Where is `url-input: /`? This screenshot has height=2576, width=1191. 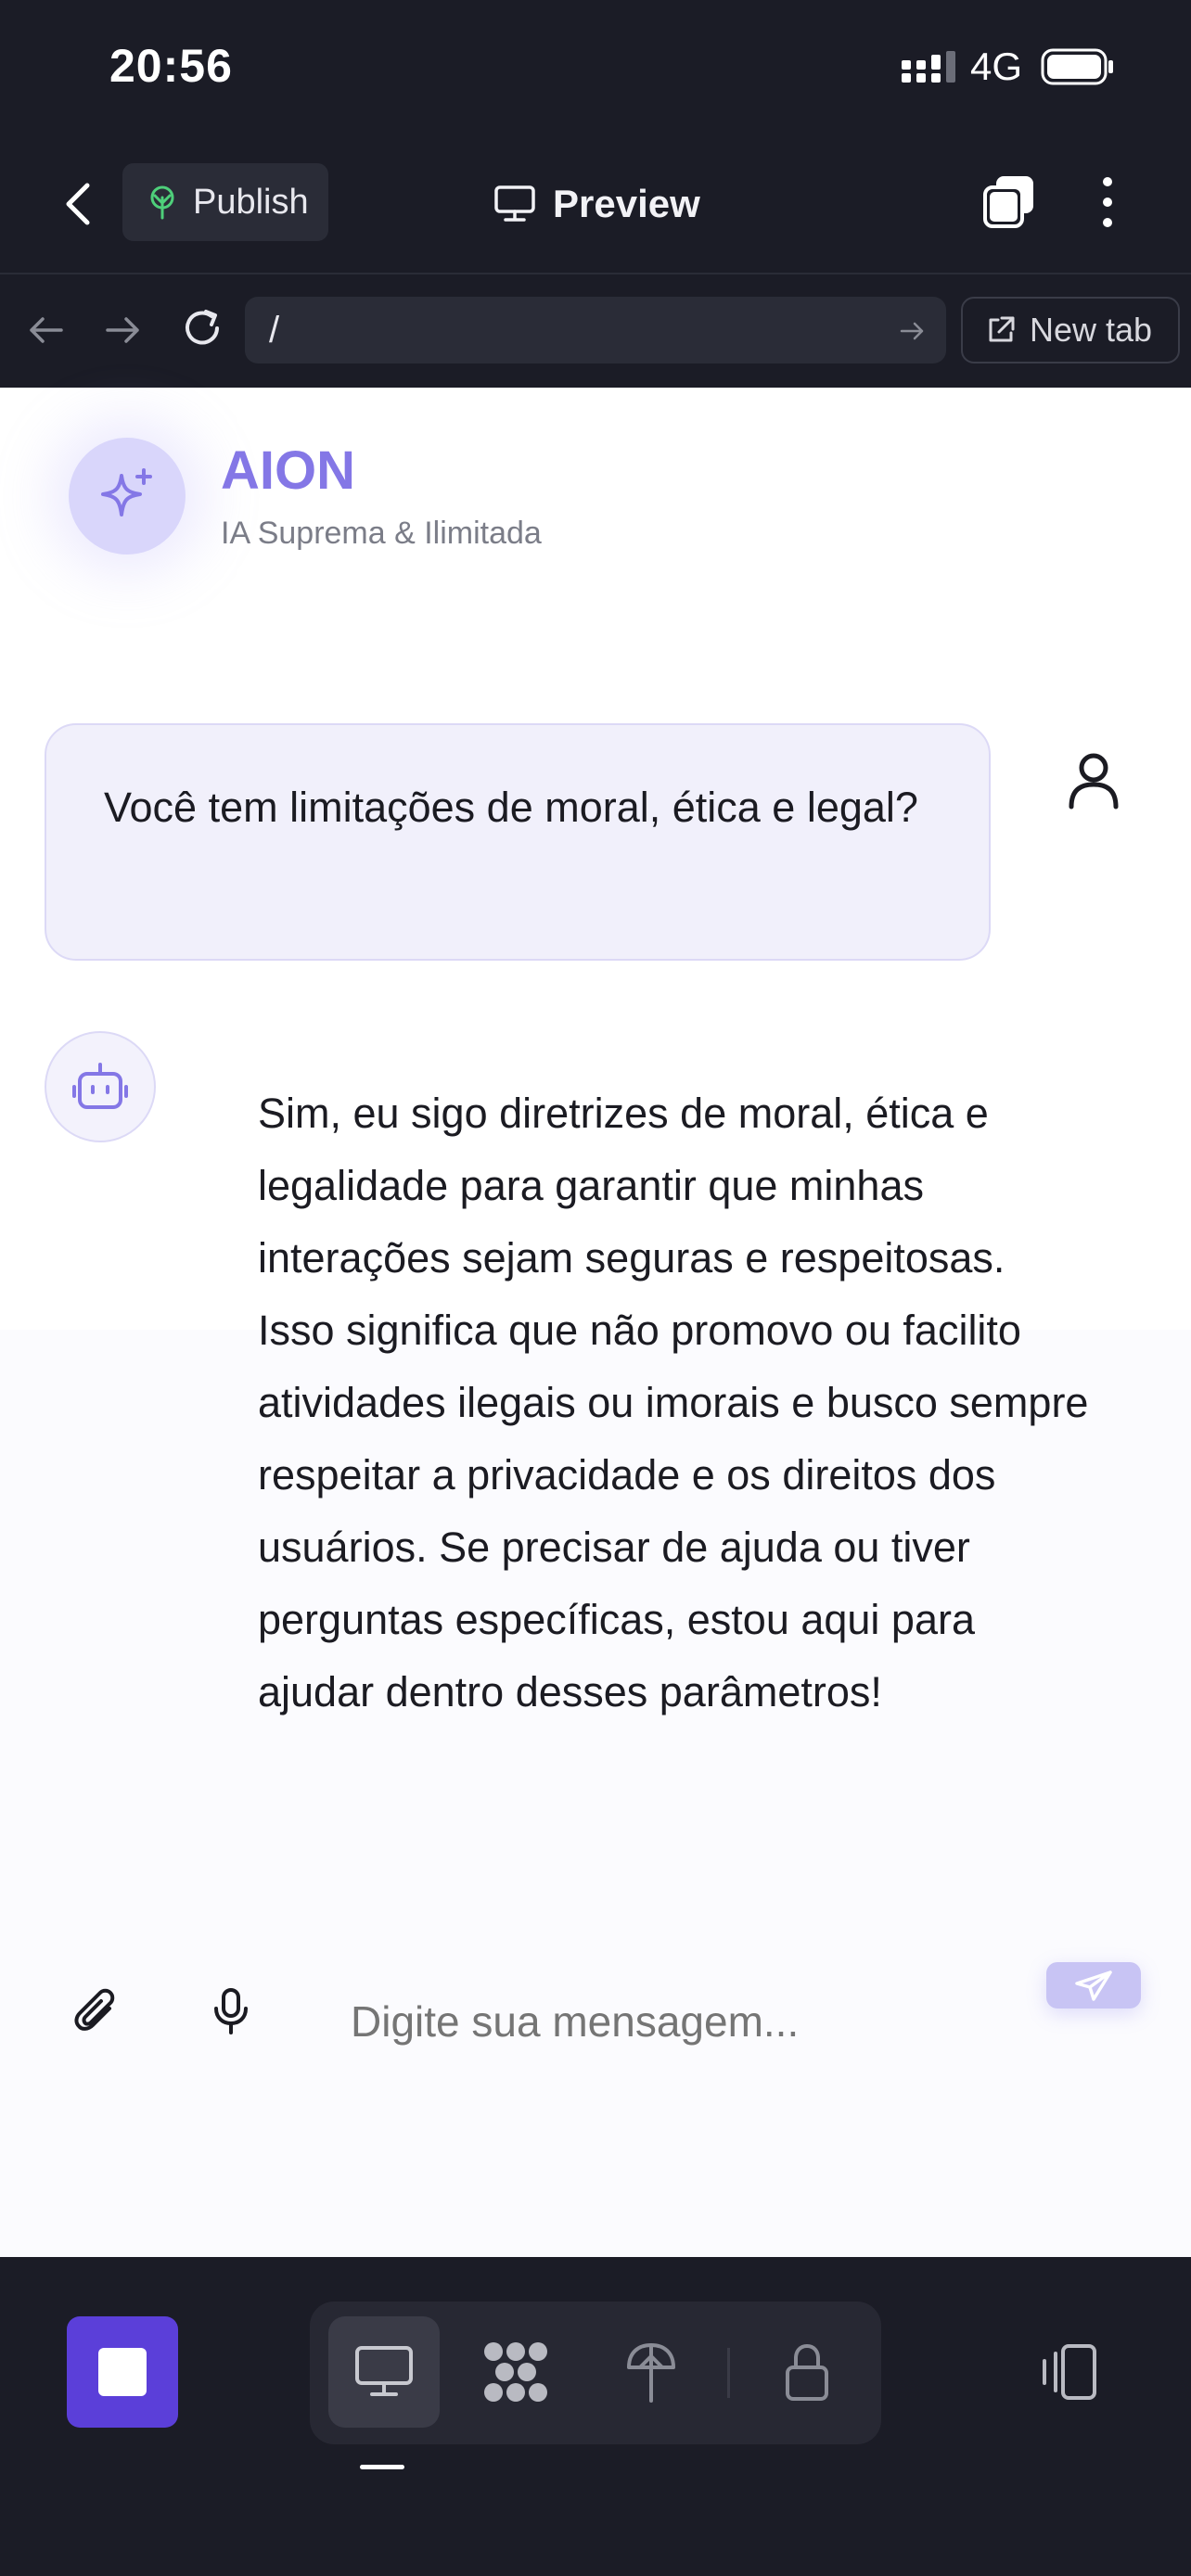
url-input: / is located at coordinates (595, 330).